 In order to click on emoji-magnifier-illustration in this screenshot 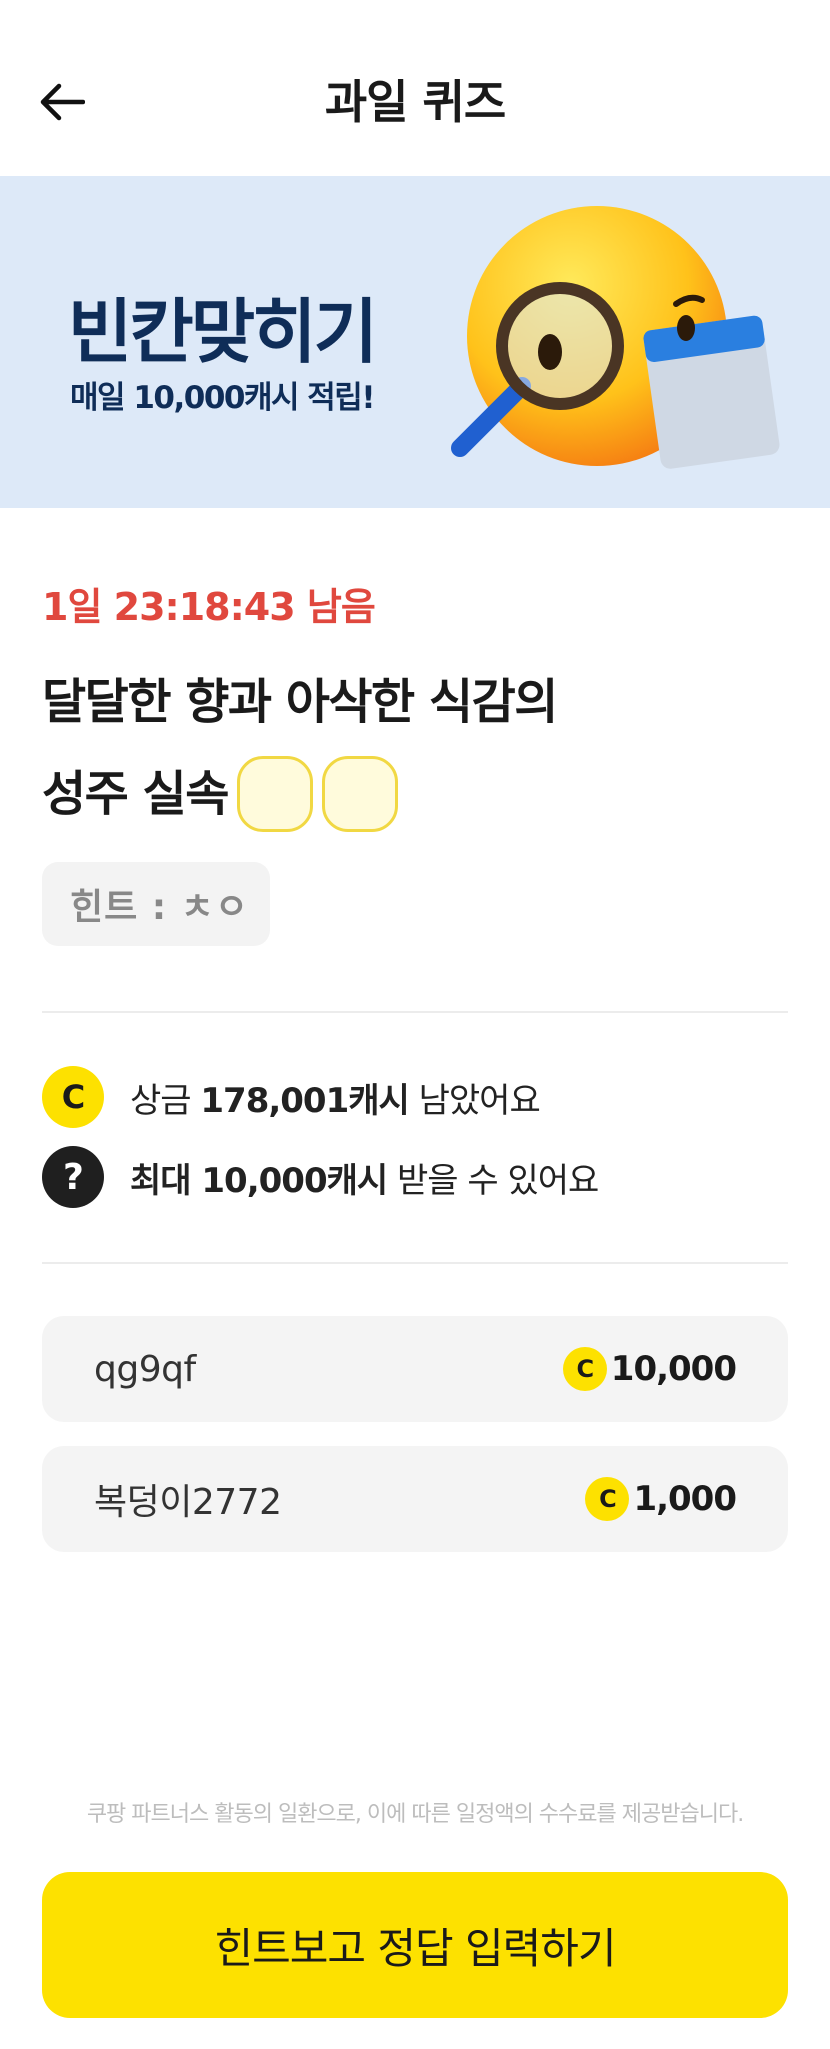, I will do `click(615, 337)`.